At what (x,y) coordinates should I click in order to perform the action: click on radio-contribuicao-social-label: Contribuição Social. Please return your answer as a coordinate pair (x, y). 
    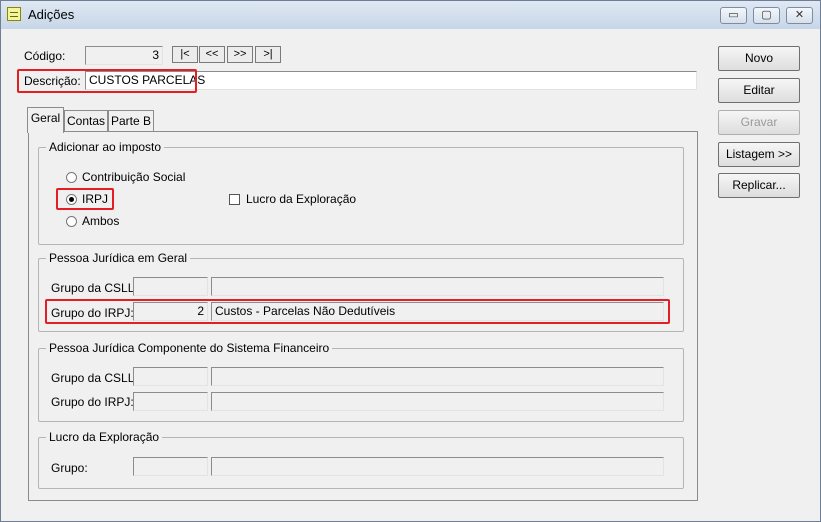
    Looking at the image, I should click on (134, 177).